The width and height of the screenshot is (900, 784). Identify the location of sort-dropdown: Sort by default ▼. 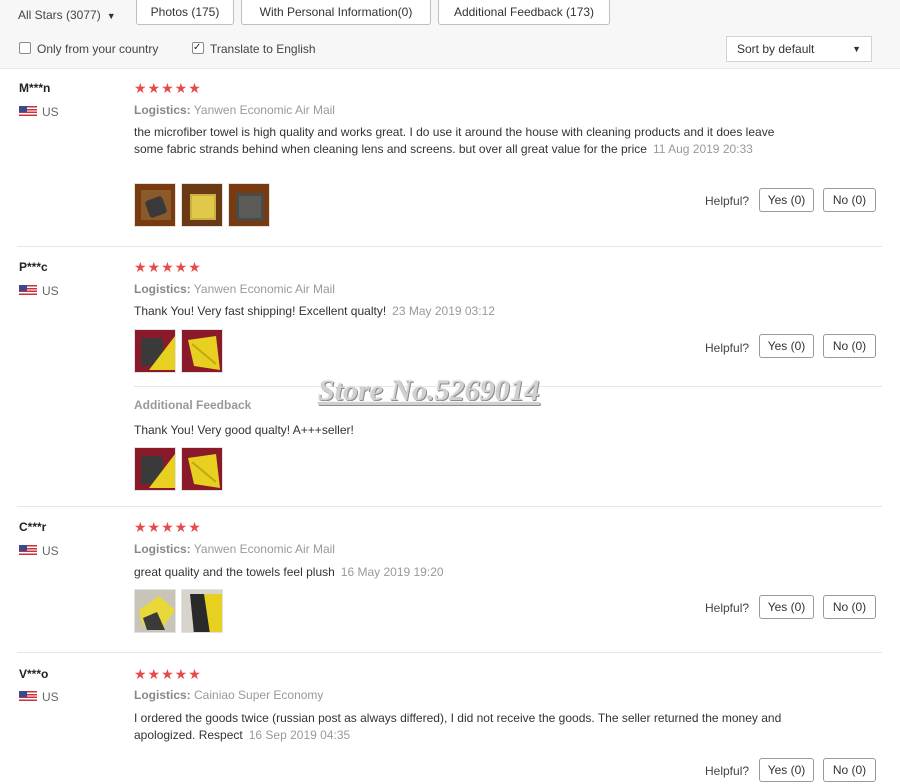
(799, 49).